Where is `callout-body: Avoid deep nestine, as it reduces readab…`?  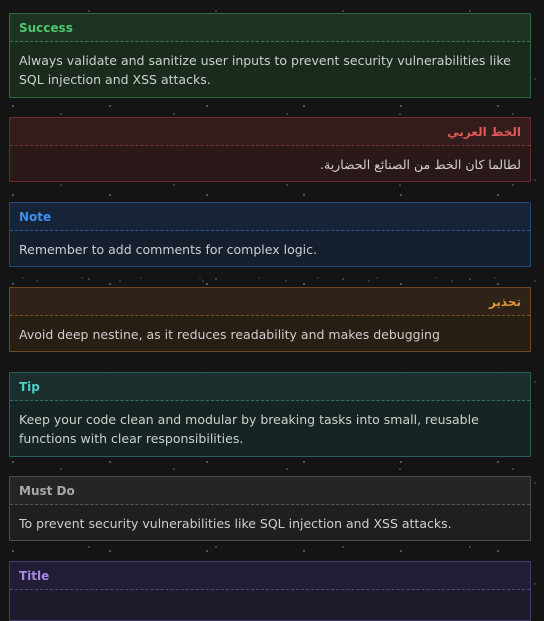
callout-body: Avoid deep nestine, as it reduces readab… is located at coordinates (229, 334).